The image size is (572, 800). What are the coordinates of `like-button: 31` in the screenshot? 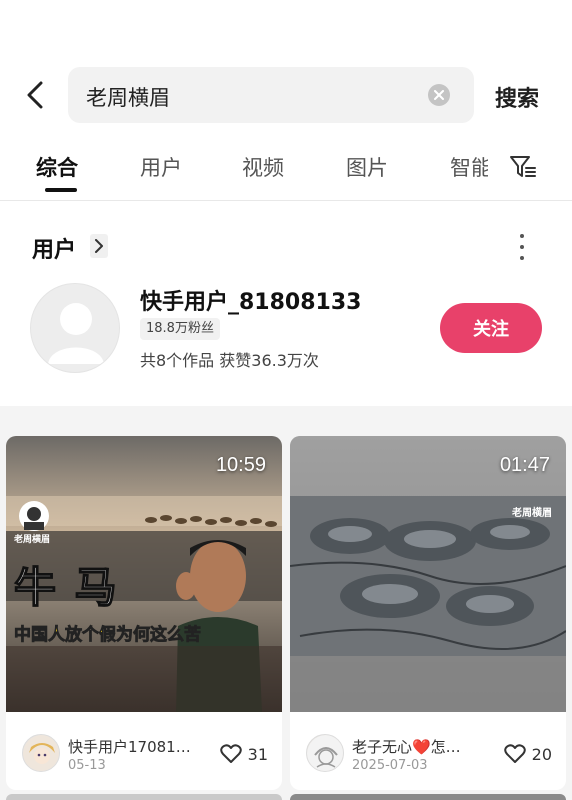 It's located at (243, 754).